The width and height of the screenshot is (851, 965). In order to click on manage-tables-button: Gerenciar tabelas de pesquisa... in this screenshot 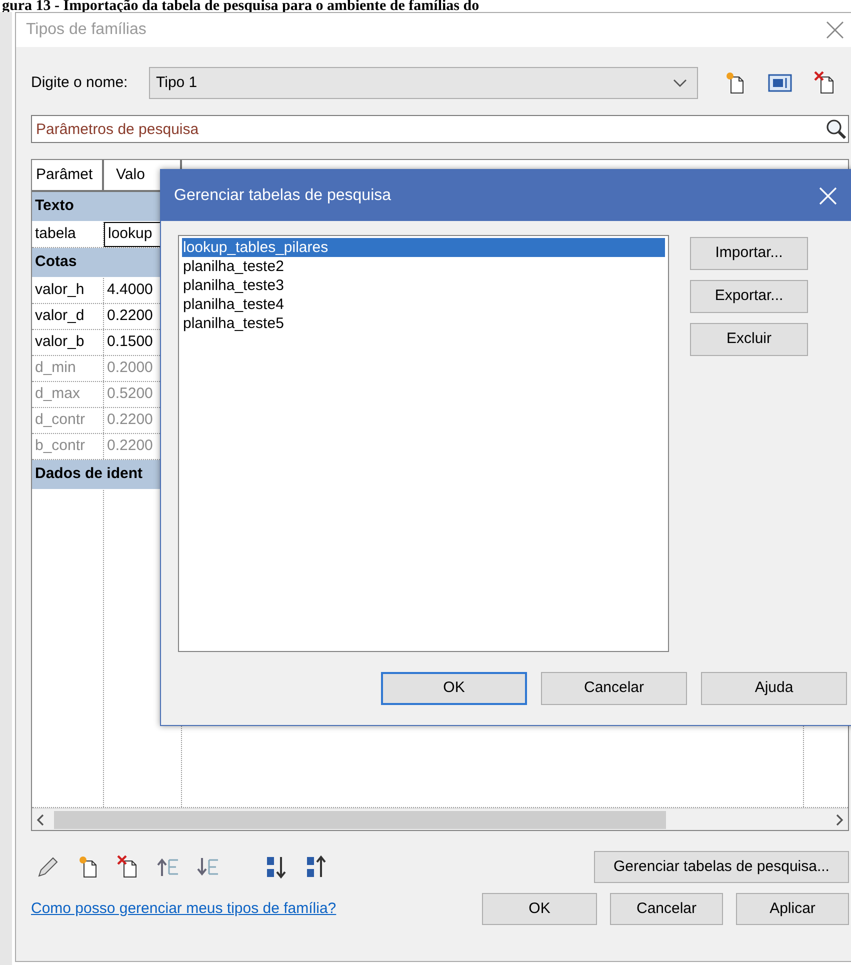, I will do `click(721, 867)`.